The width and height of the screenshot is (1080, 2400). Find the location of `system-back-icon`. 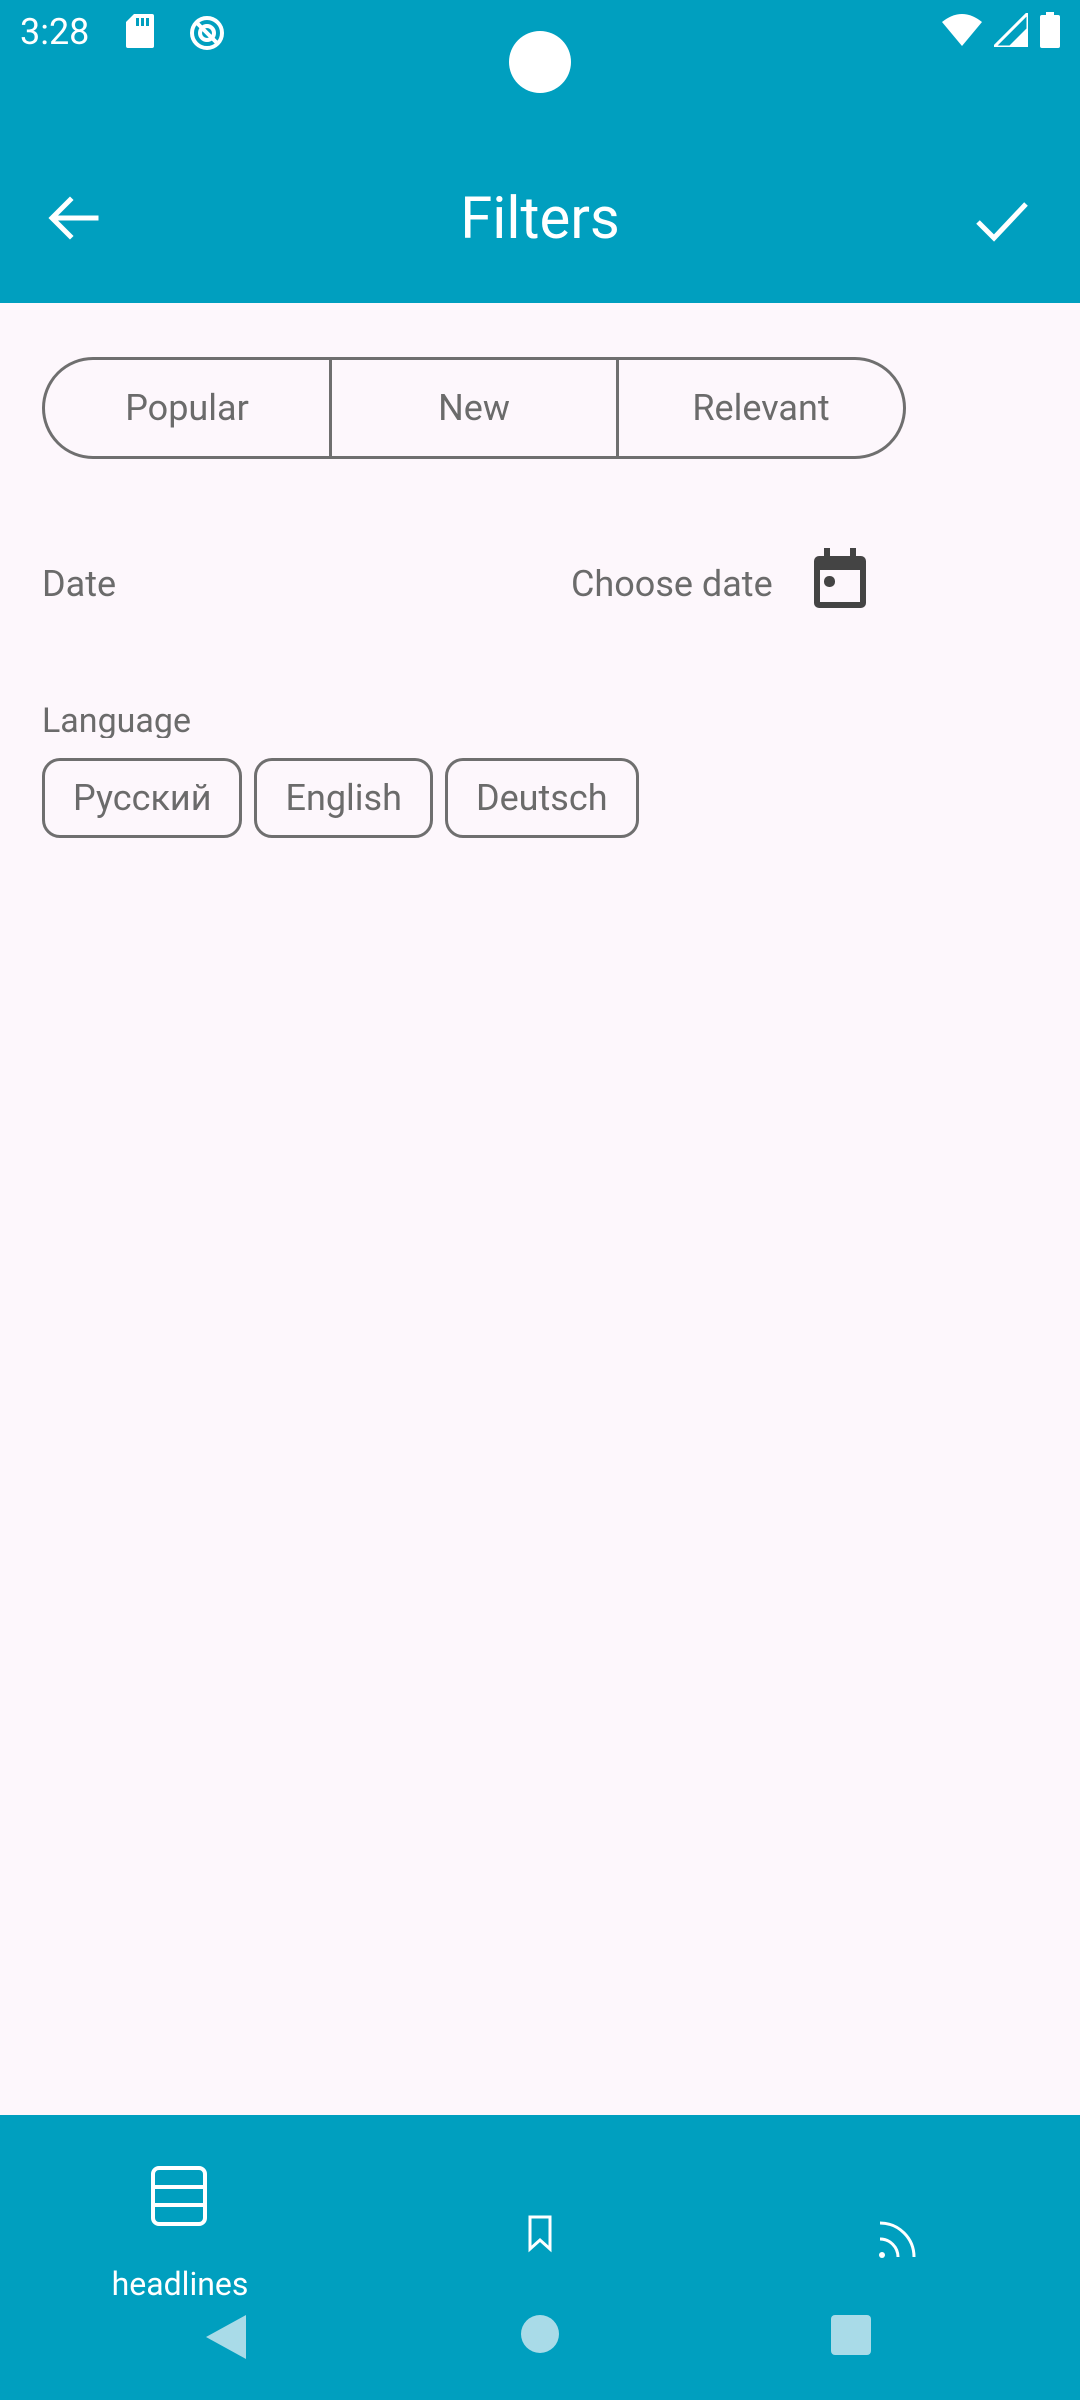

system-back-icon is located at coordinates (226, 2337).